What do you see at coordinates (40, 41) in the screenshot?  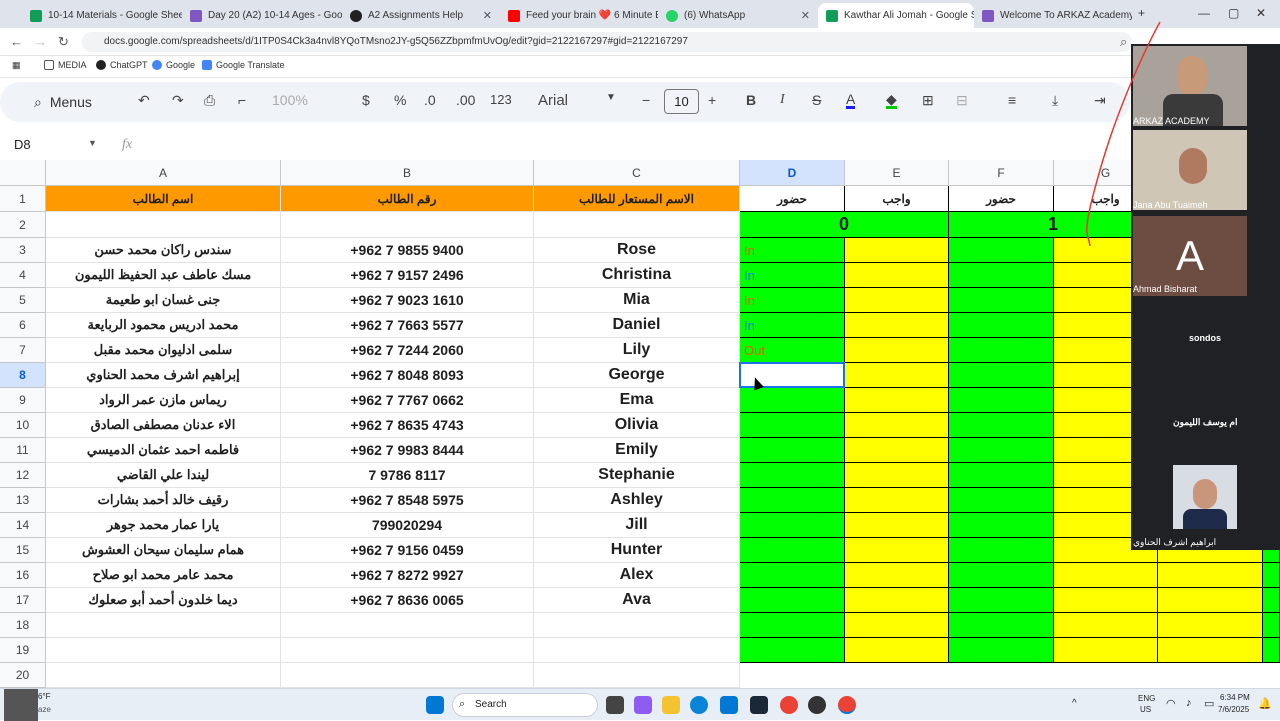 I see `forward-icon: →` at bounding box center [40, 41].